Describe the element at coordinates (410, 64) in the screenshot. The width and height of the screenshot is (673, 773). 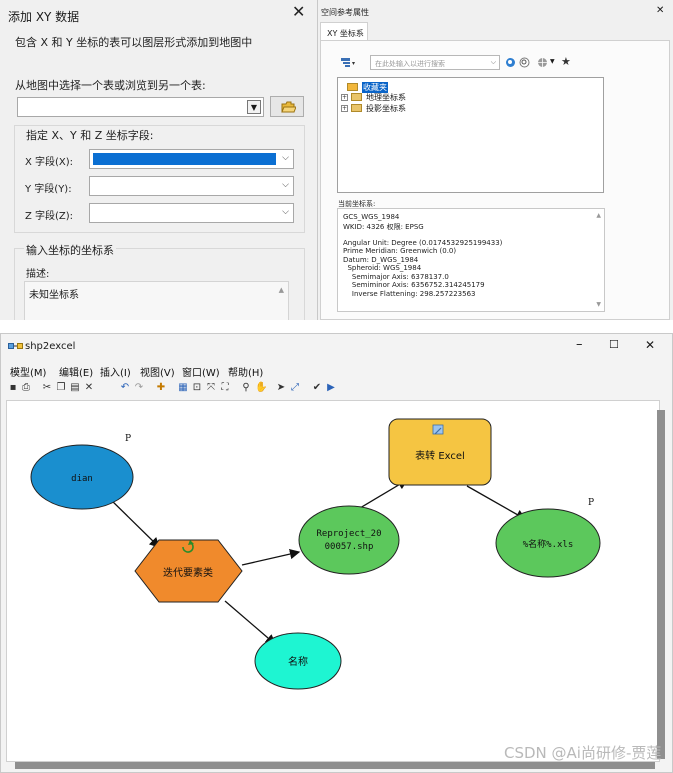
I see `search-placeholder: 在此处输入以进行搜索` at that location.